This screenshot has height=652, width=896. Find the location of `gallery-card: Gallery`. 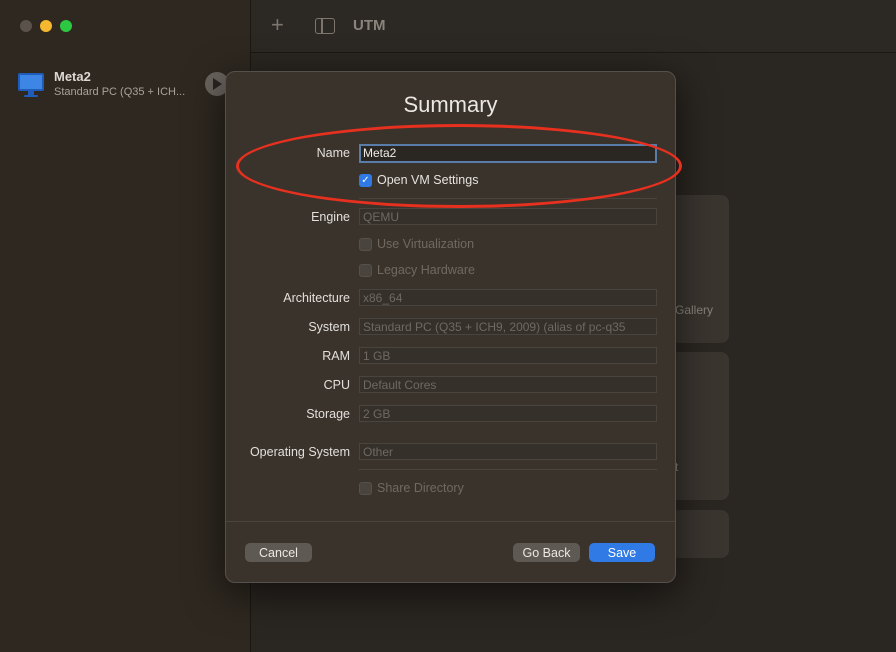

gallery-card: Gallery is located at coordinates (700, 269).